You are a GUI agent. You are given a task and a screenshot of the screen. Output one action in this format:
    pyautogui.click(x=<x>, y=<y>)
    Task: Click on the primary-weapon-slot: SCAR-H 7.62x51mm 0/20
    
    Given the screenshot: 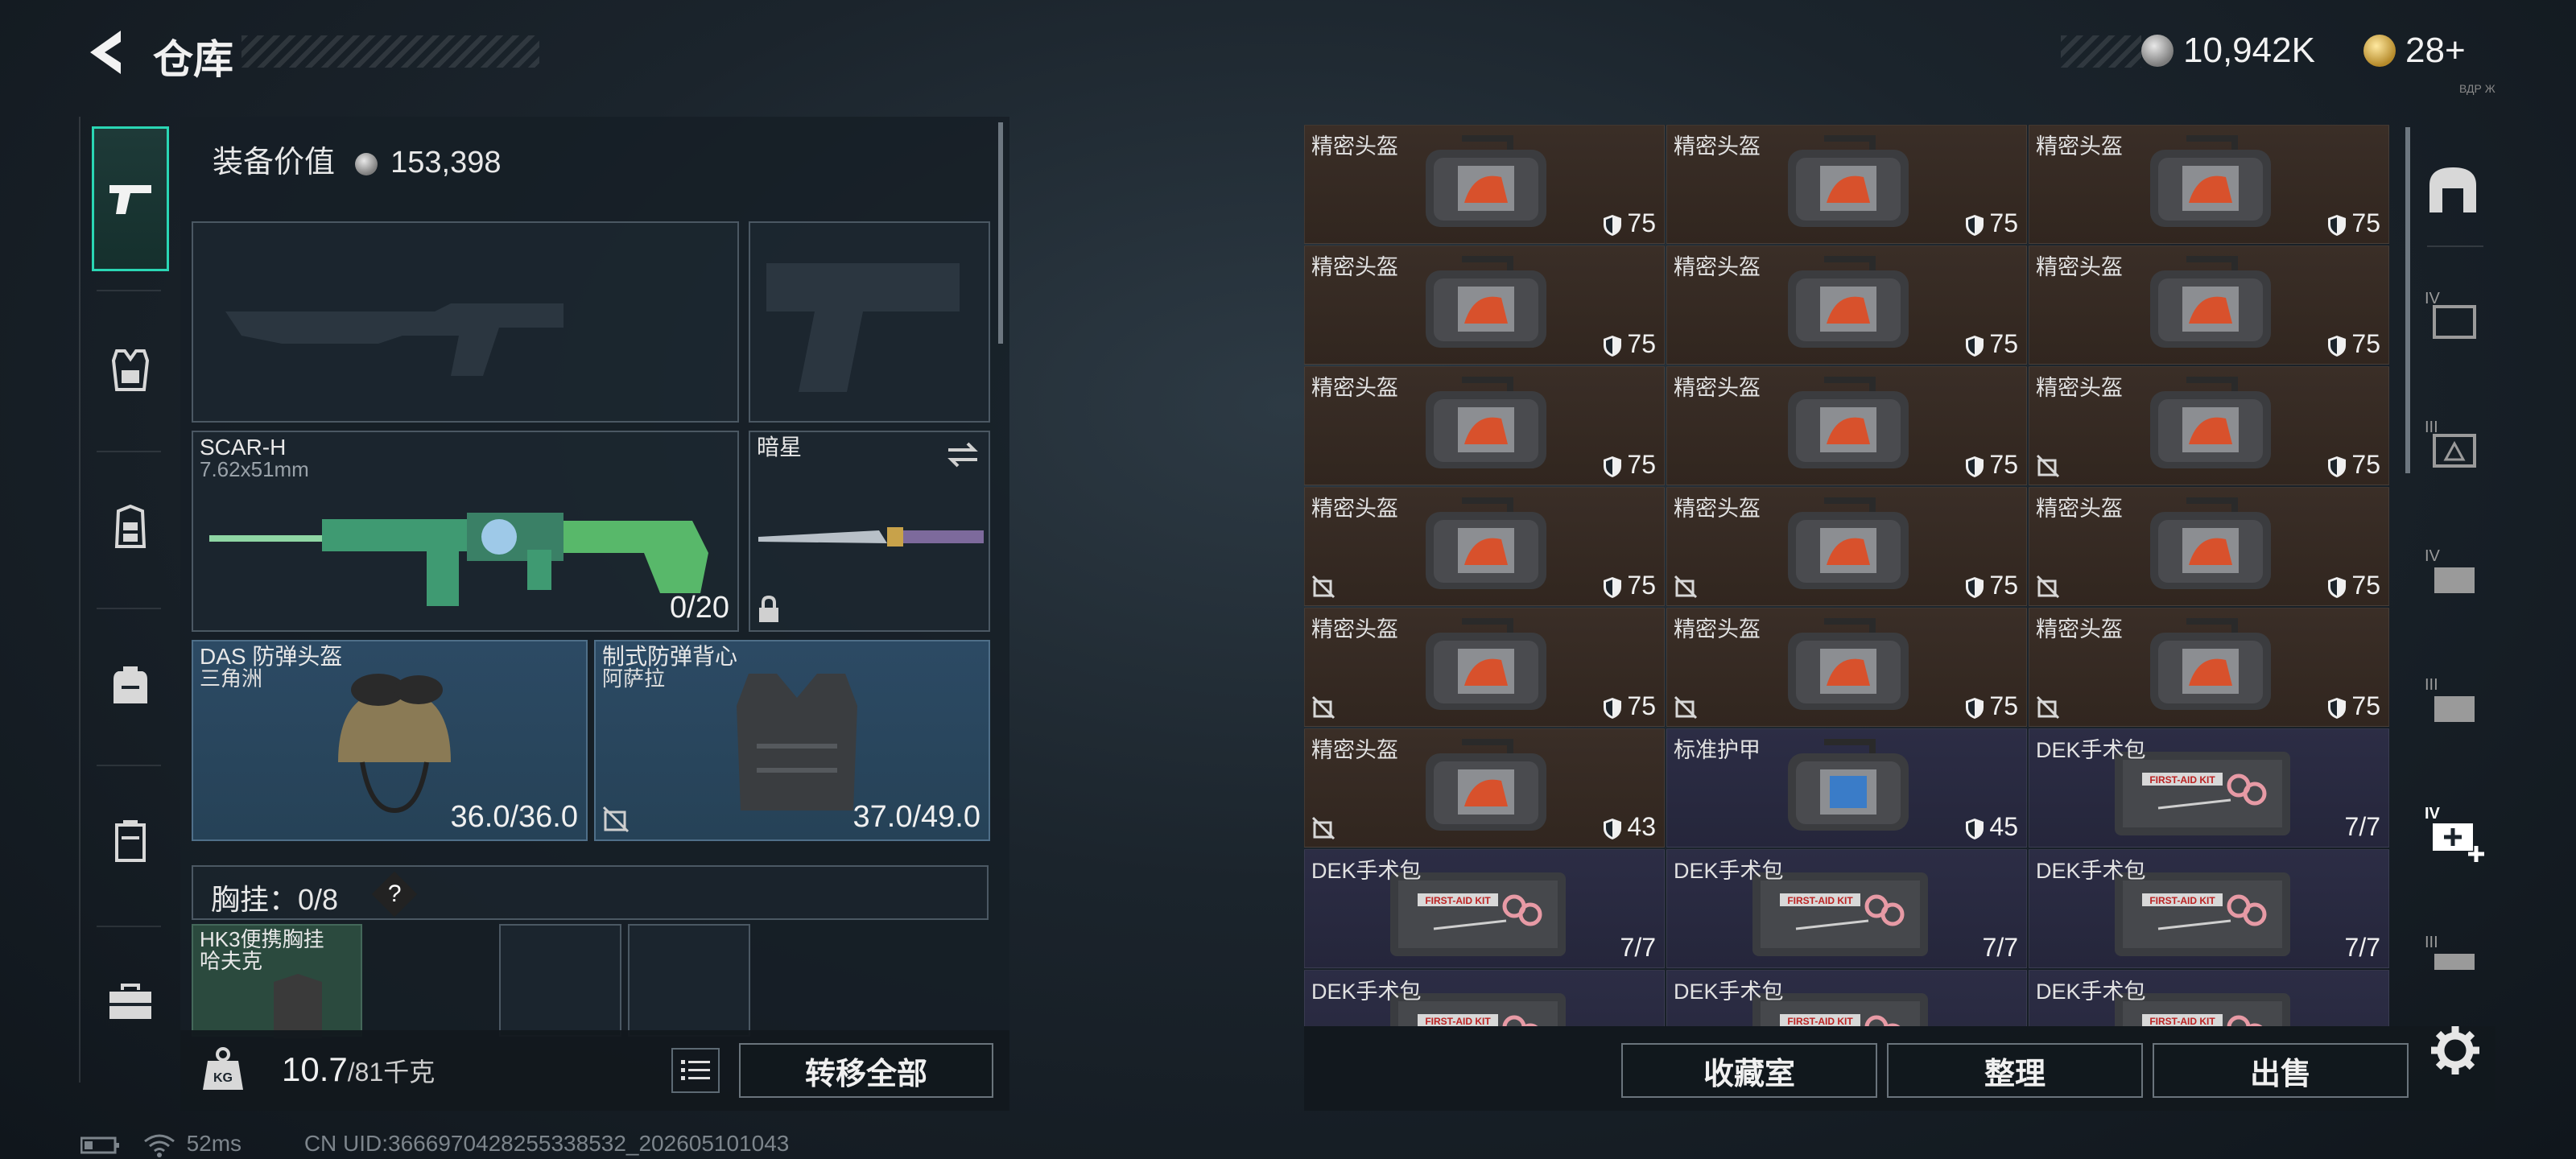 What is the action you would take?
    pyautogui.click(x=465, y=531)
    